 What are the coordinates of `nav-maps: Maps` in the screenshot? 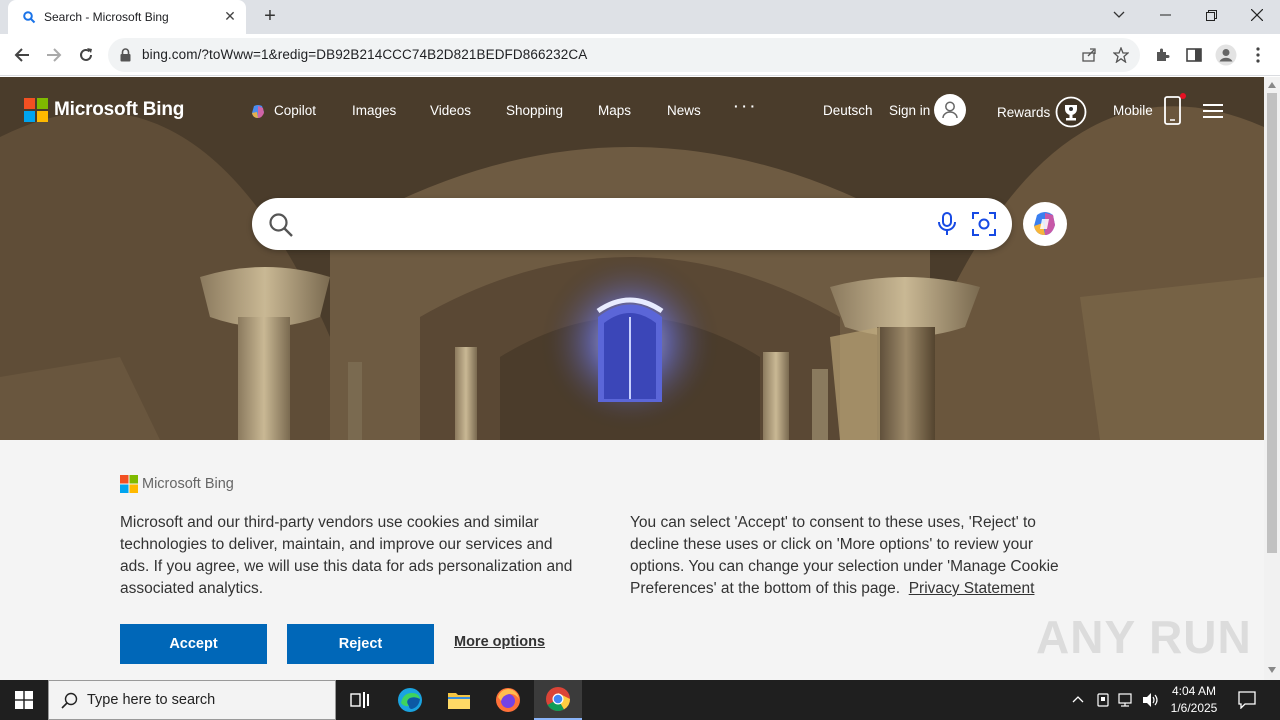 It's located at (614, 110).